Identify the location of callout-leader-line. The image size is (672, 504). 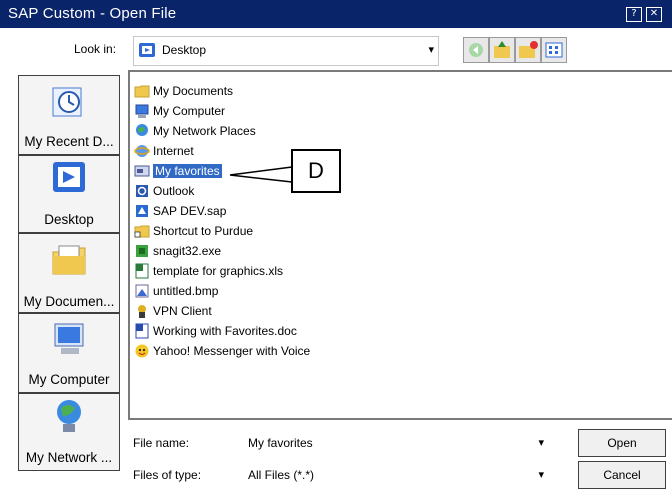
(261, 174).